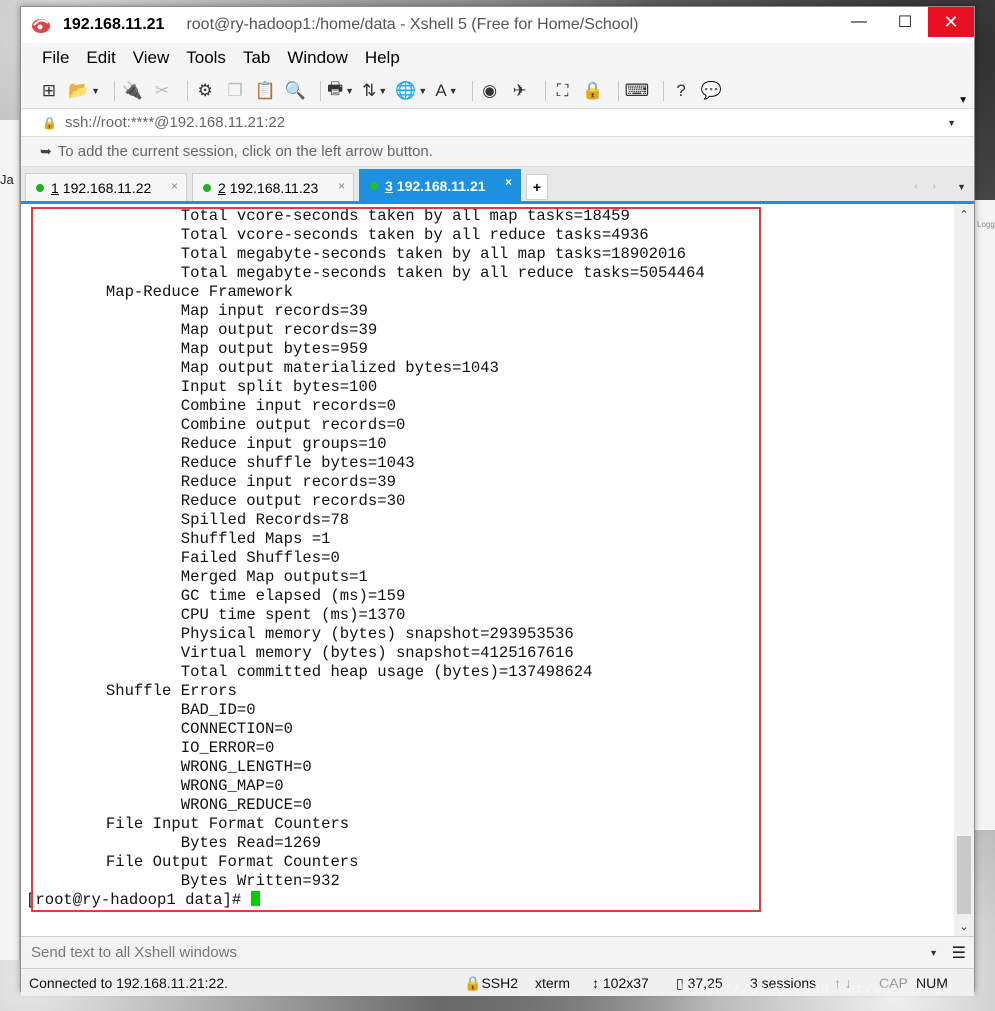 This screenshot has height=1011, width=995. I want to click on tab-list-dropdown-icon: ▼, so click(961, 187).